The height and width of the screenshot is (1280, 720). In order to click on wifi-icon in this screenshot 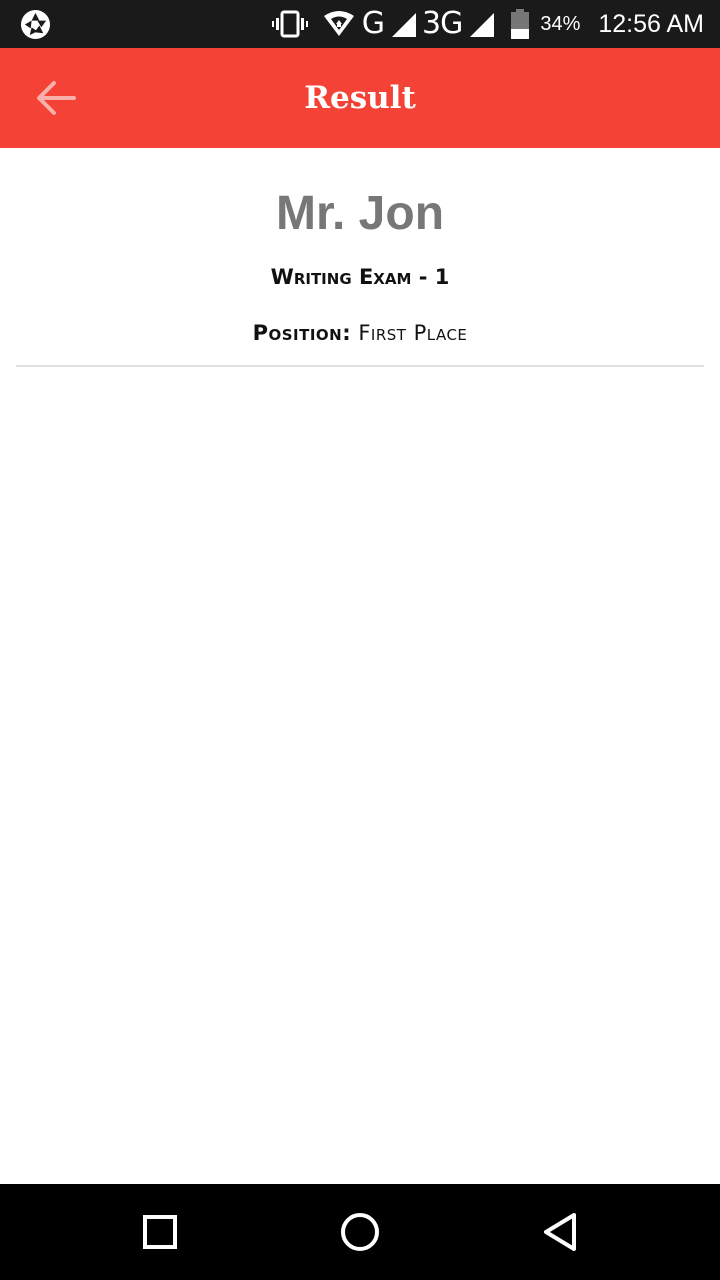, I will do `click(338, 23)`.